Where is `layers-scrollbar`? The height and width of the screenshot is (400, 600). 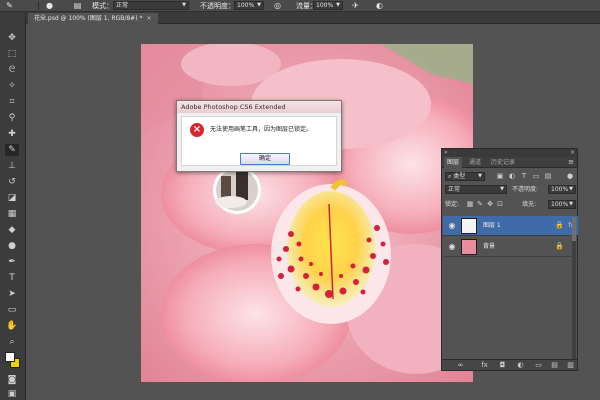 layers-scrollbar is located at coordinates (574, 288).